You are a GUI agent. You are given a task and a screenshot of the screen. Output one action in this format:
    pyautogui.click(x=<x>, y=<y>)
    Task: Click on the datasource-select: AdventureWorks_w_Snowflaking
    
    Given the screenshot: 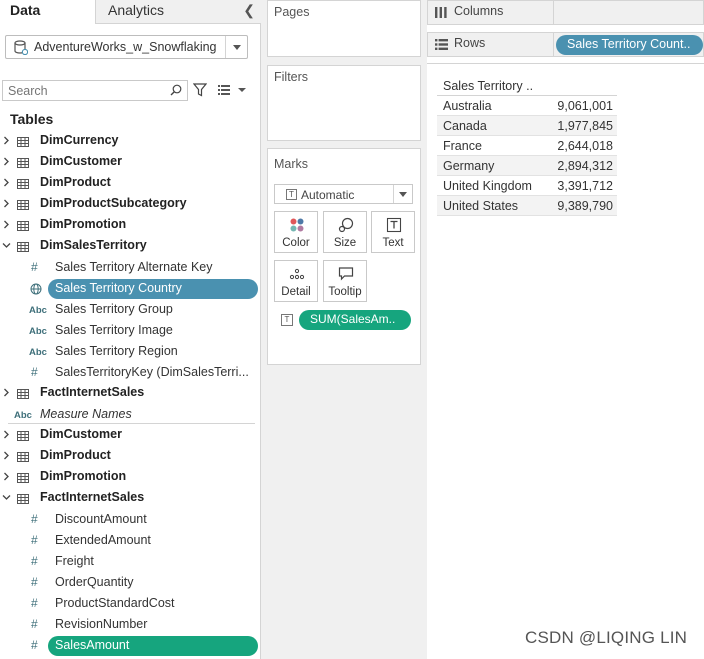 What is the action you would take?
    pyautogui.click(x=126, y=47)
    